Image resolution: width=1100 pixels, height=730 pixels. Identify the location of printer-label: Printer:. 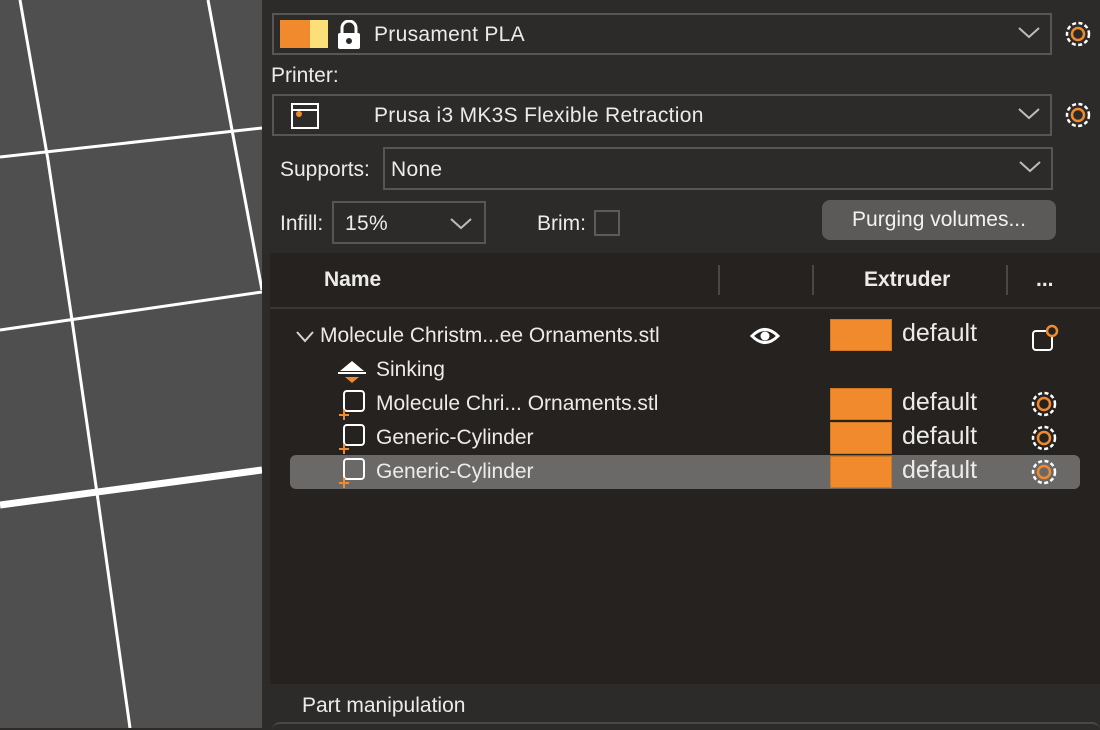
(305, 75).